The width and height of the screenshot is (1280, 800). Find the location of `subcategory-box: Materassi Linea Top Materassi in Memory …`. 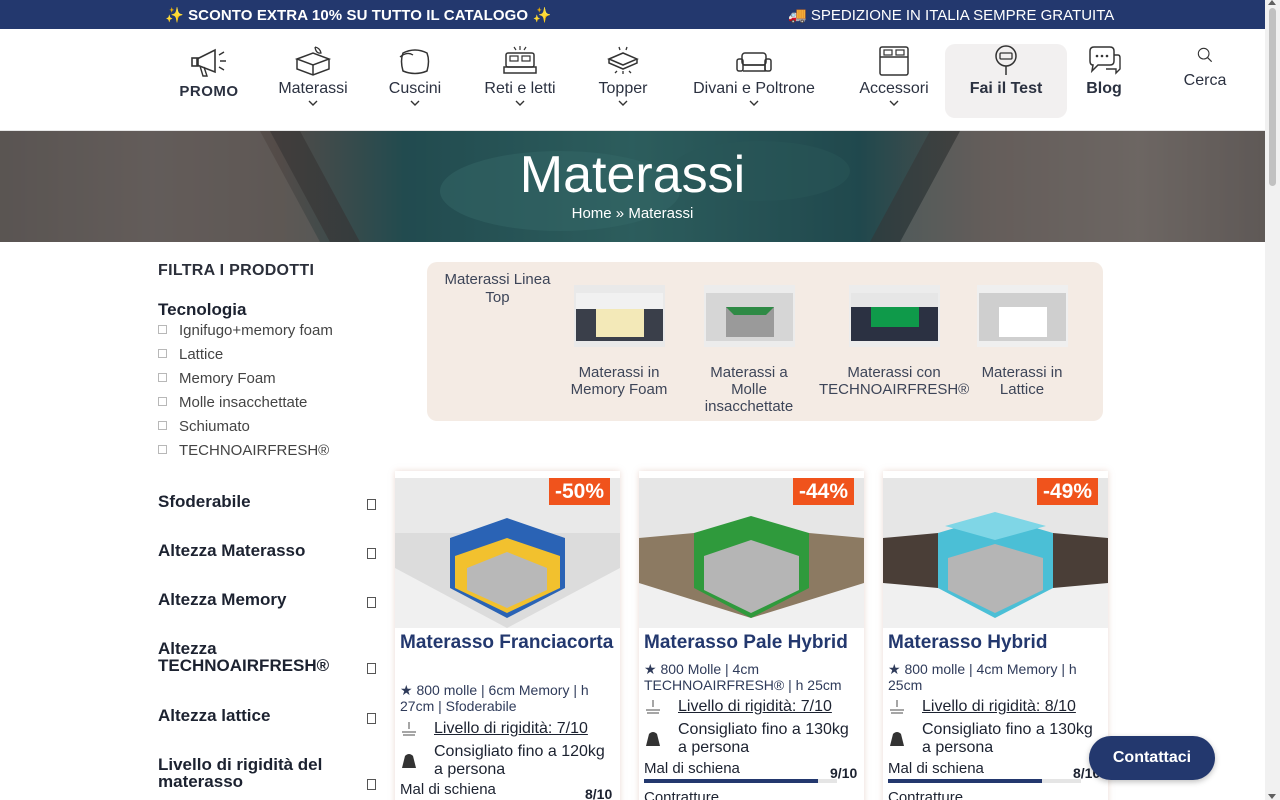

subcategory-box: Materassi Linea Top Materassi in Memory … is located at coordinates (765, 341).